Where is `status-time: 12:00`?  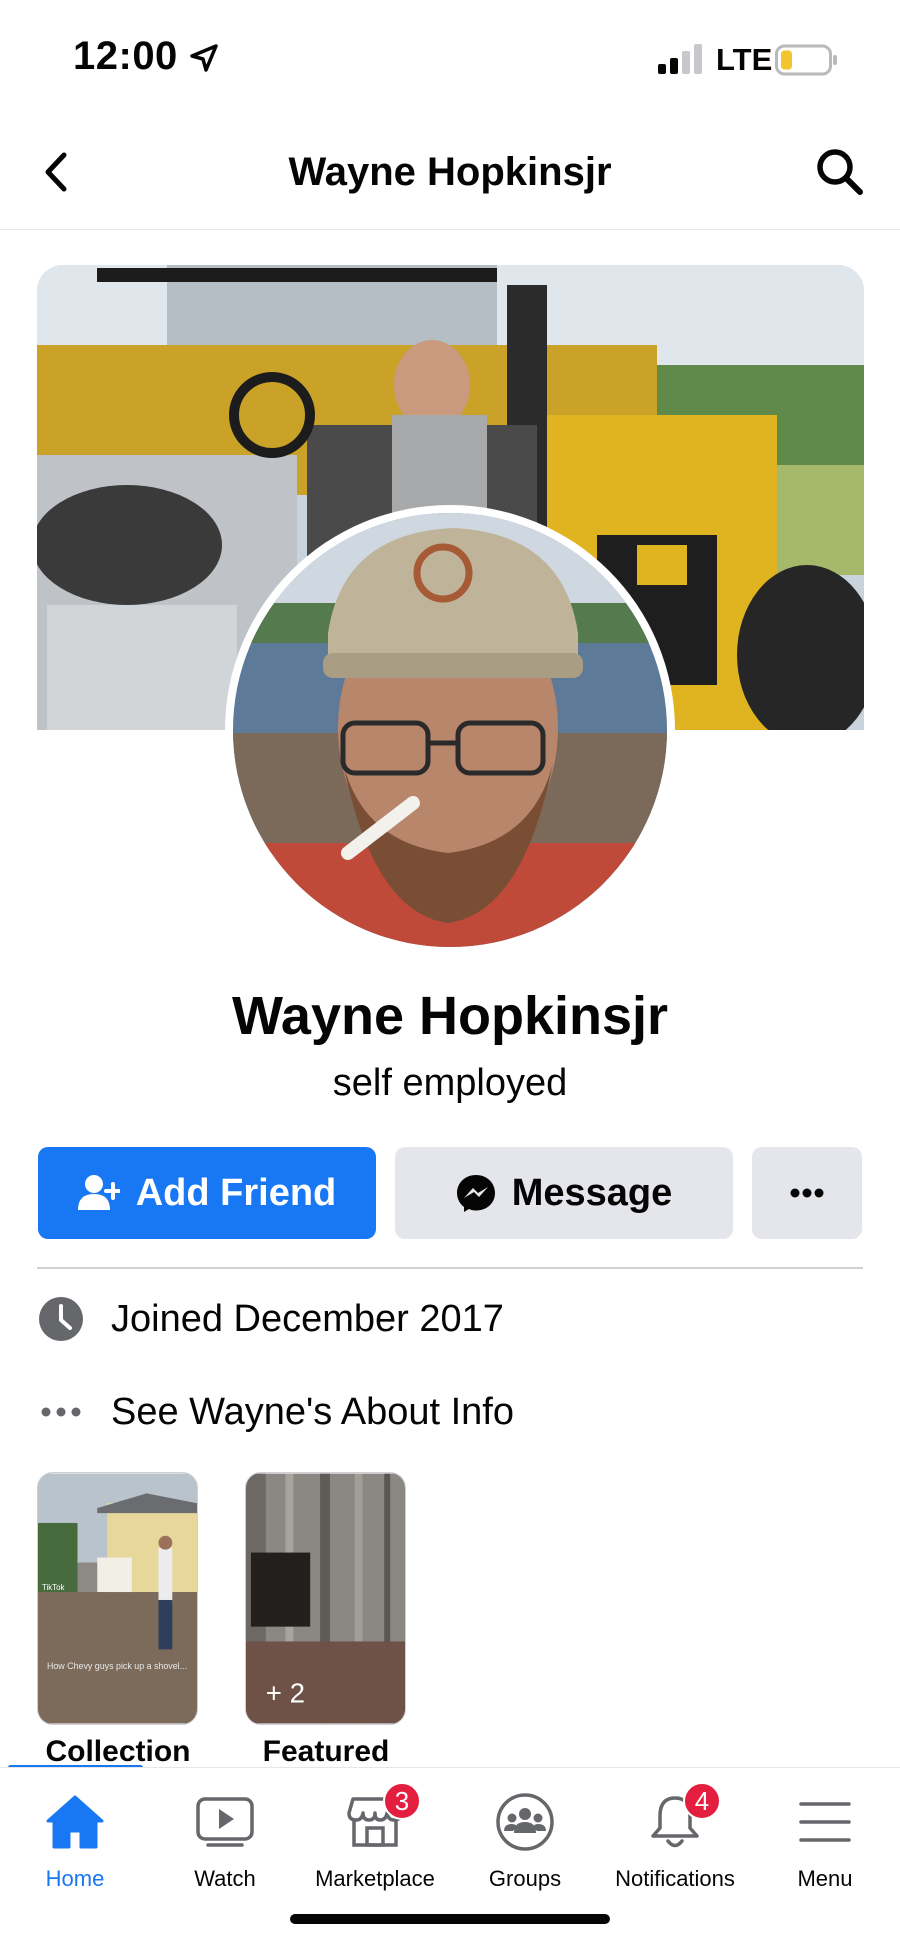 status-time: 12:00 is located at coordinates (125, 56).